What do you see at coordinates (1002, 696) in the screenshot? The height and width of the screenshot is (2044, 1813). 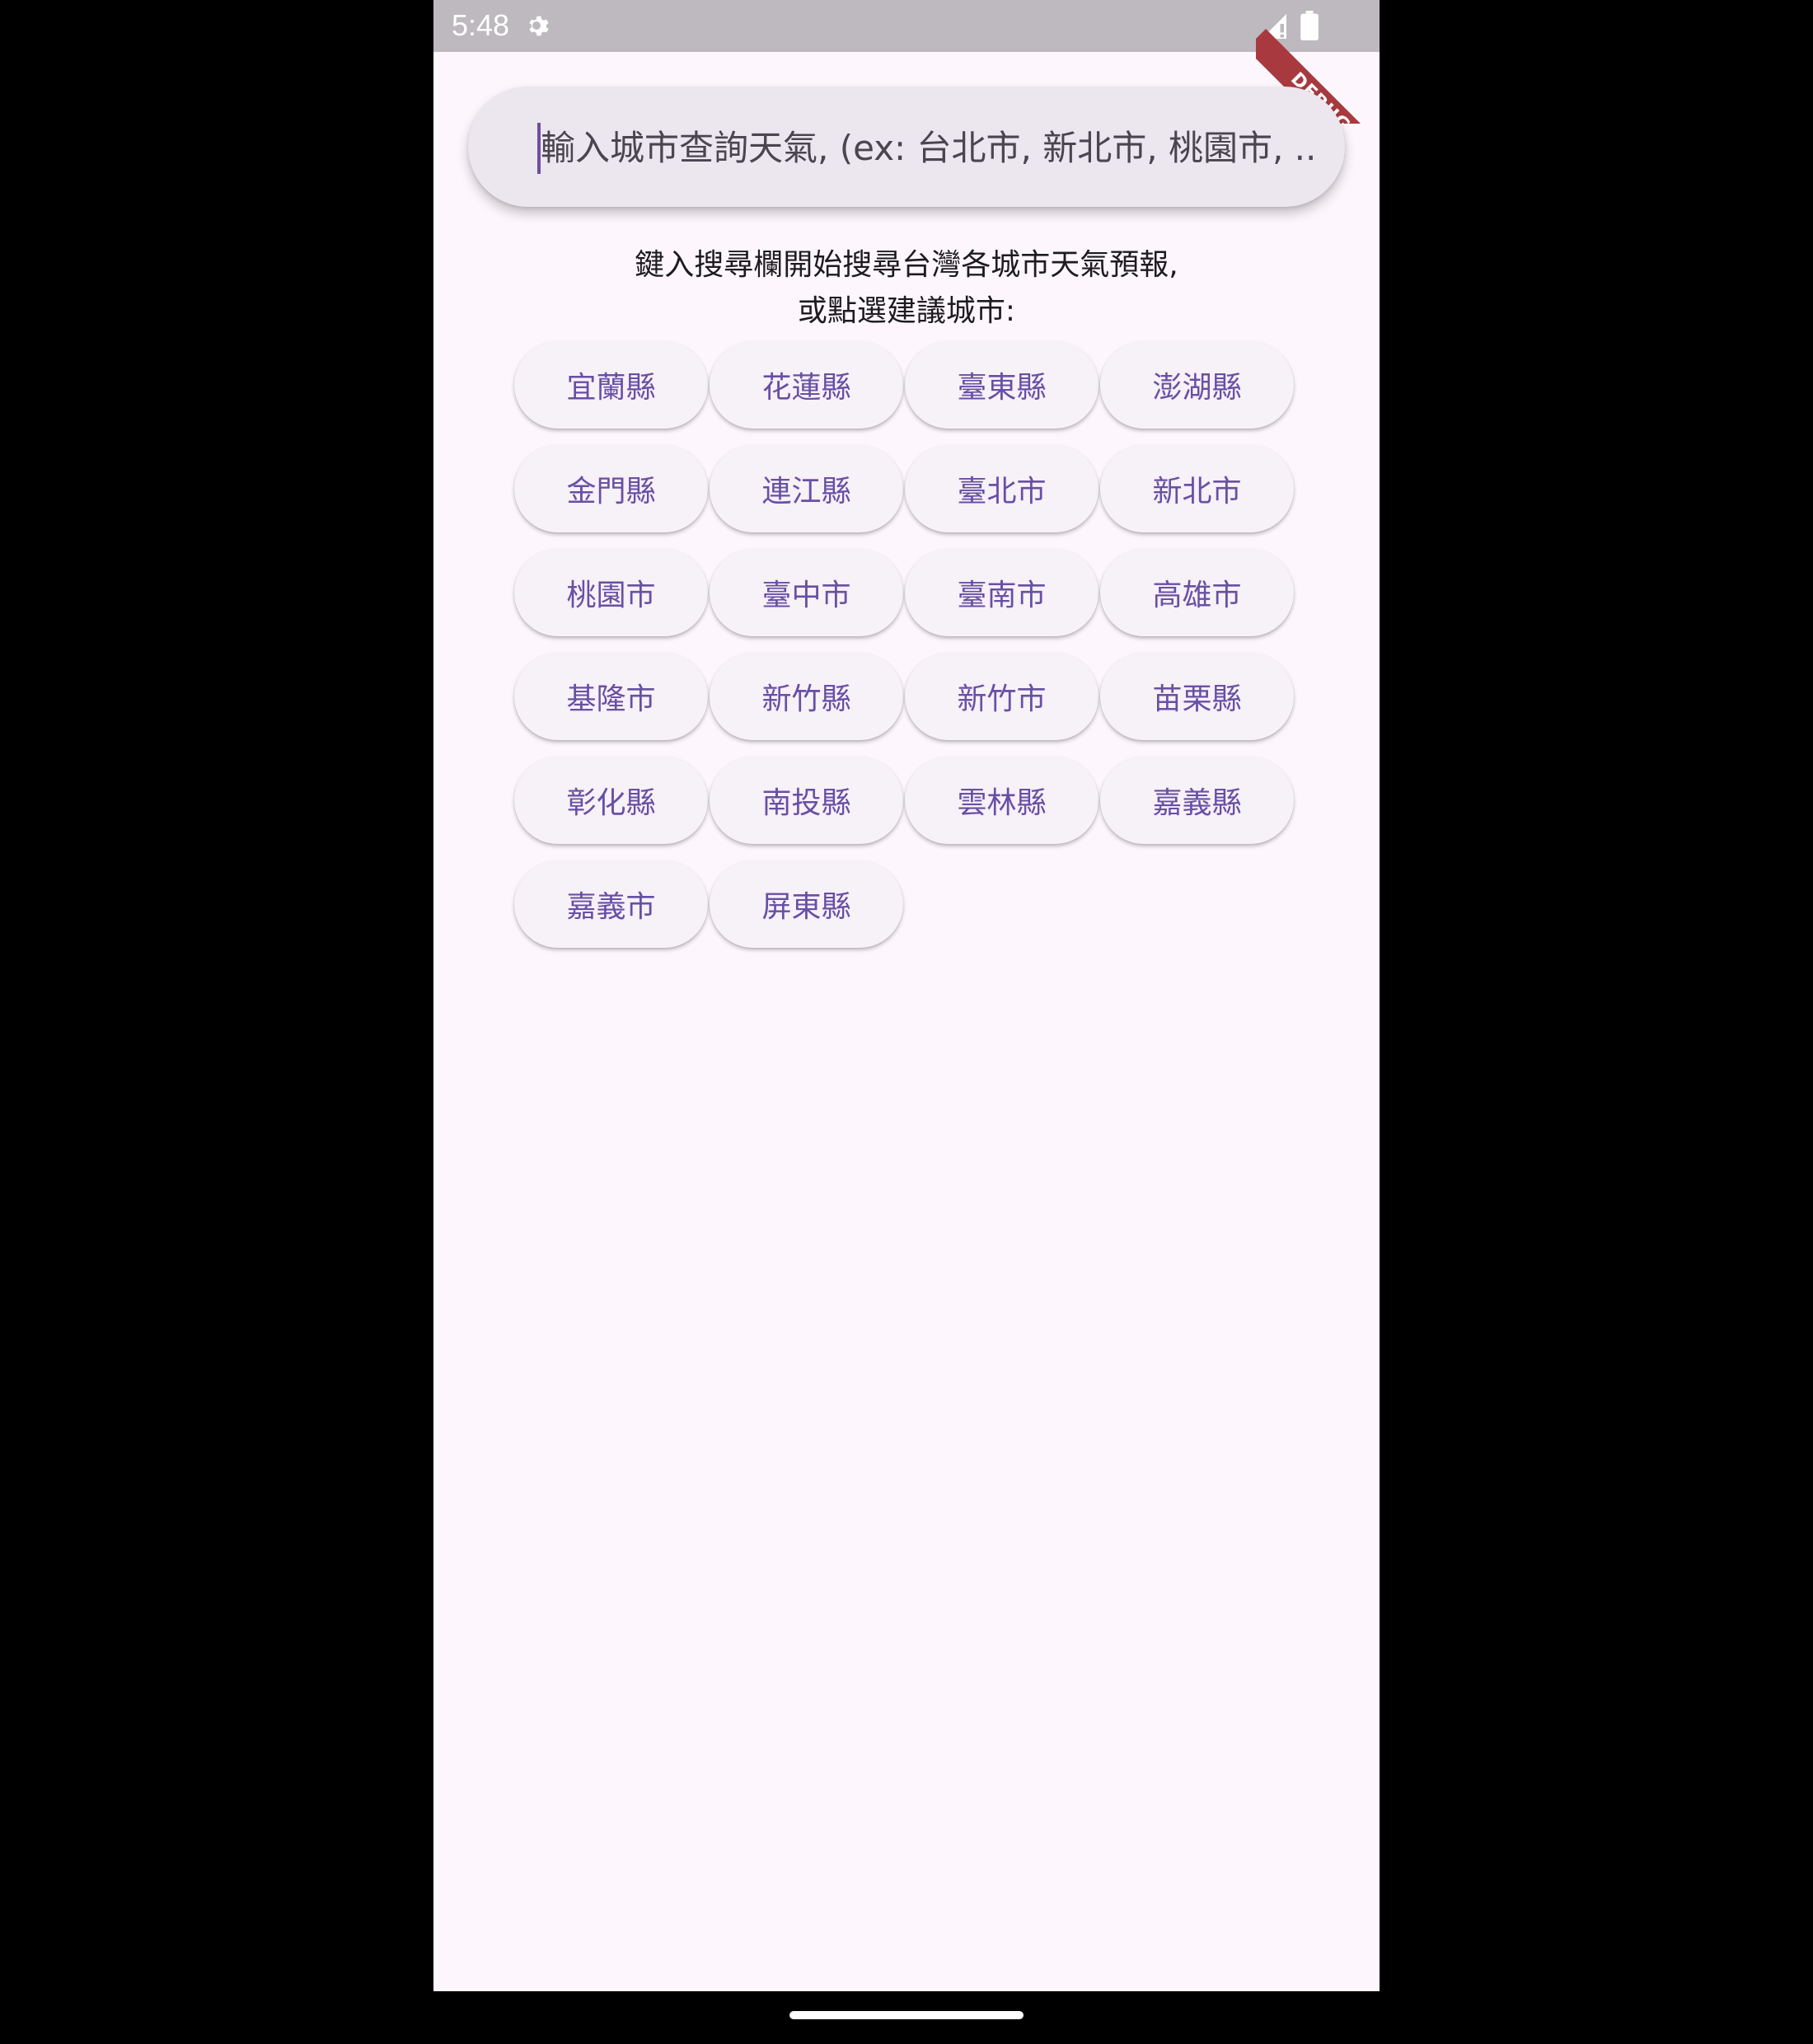 I see `city-chip: 新竹市` at bounding box center [1002, 696].